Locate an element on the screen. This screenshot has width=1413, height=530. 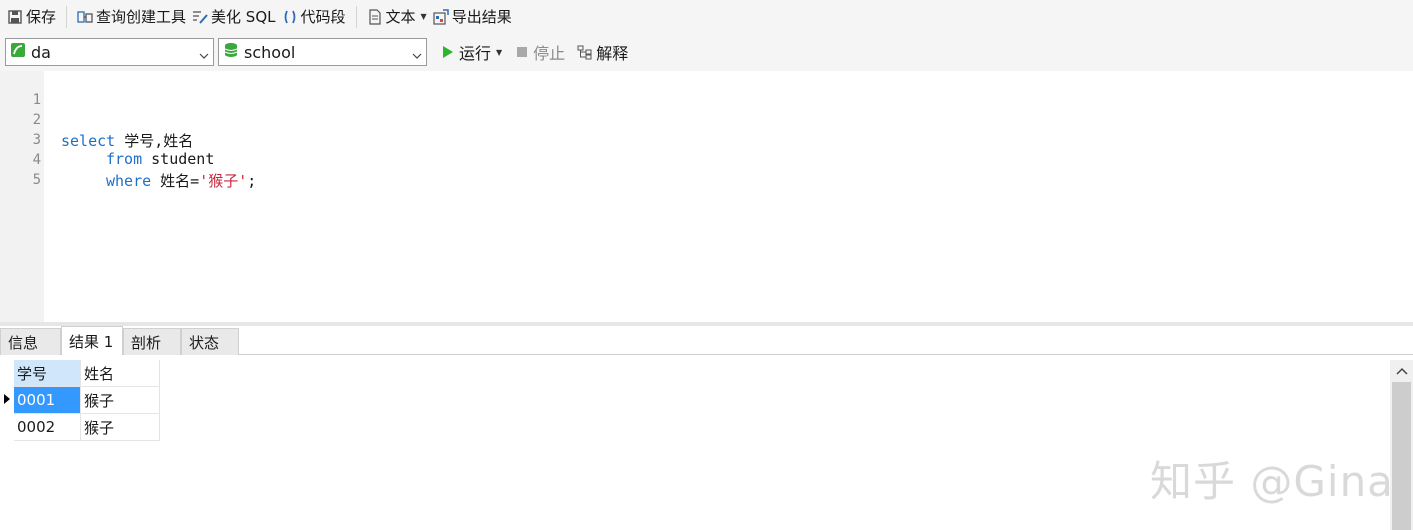
run-button: 运行 ▼ is located at coordinates (471, 52).